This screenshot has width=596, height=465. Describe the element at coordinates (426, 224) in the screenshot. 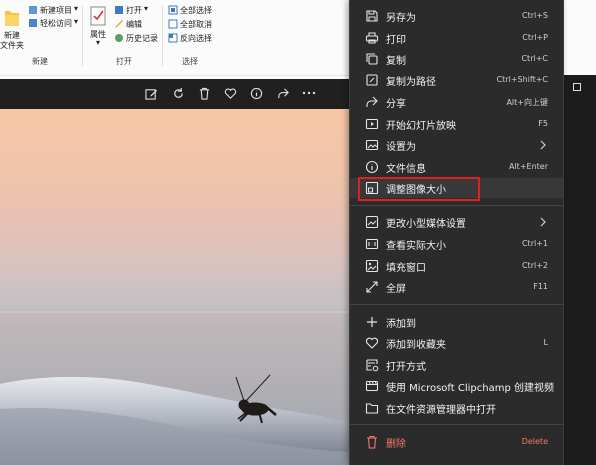

I see `menu-item-label: 更改小型媒体设置` at that location.